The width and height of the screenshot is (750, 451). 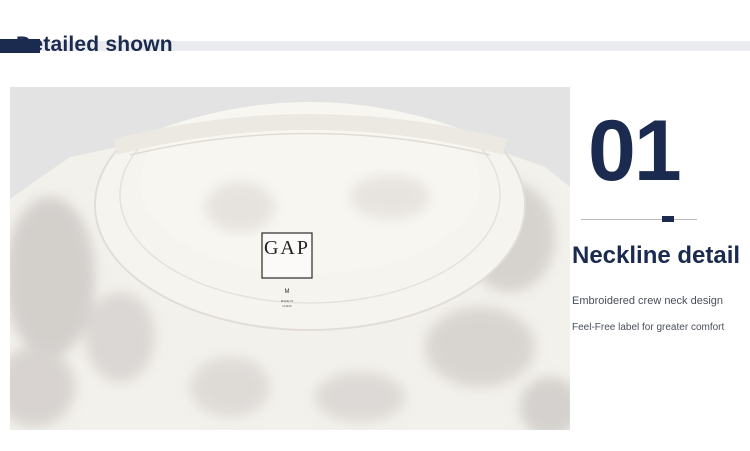 I want to click on feature-line: Embroidered crew neck design, so click(x=648, y=301).